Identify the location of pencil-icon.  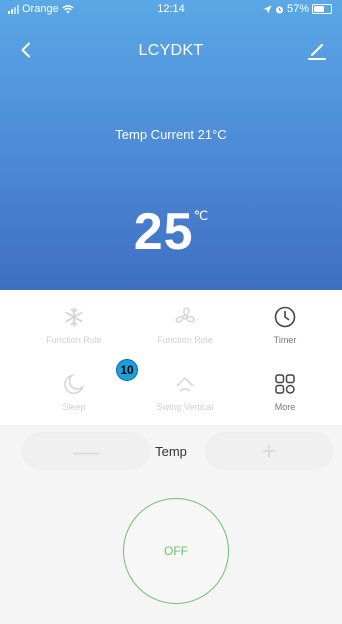
(317, 51).